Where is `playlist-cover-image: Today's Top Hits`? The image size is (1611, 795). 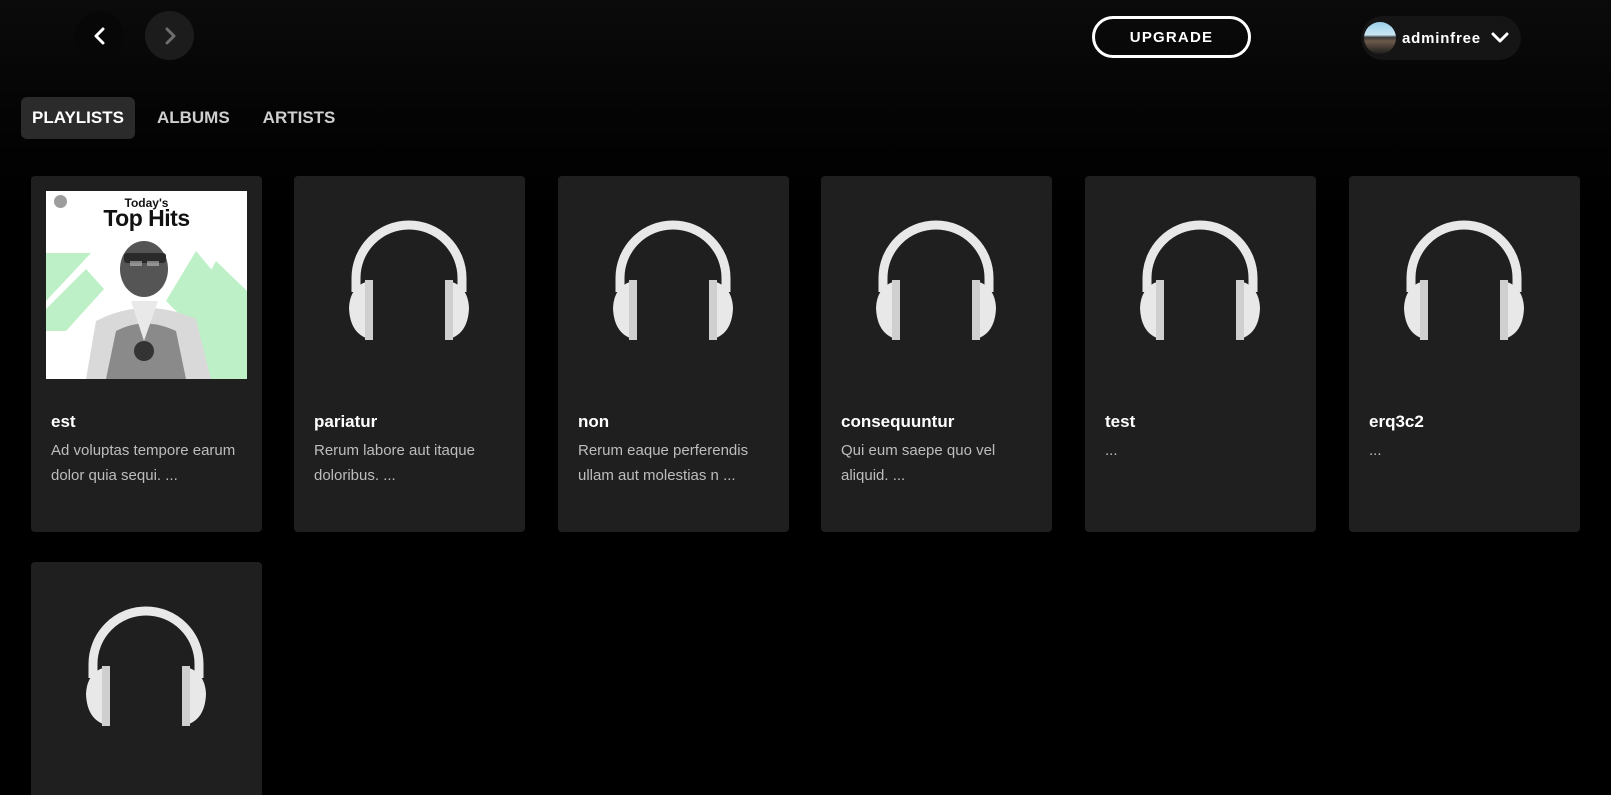
playlist-cover-image: Today's Top Hits is located at coordinates (146, 285).